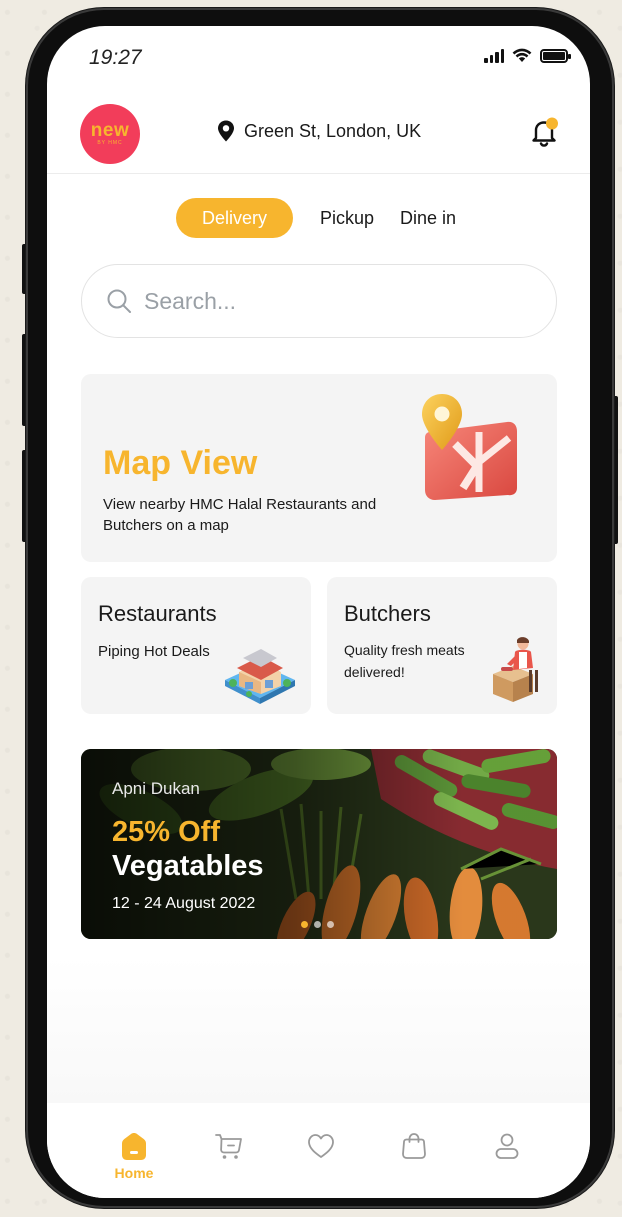  What do you see at coordinates (347, 218) in the screenshot?
I see `tab-pickup: Pickup` at bounding box center [347, 218].